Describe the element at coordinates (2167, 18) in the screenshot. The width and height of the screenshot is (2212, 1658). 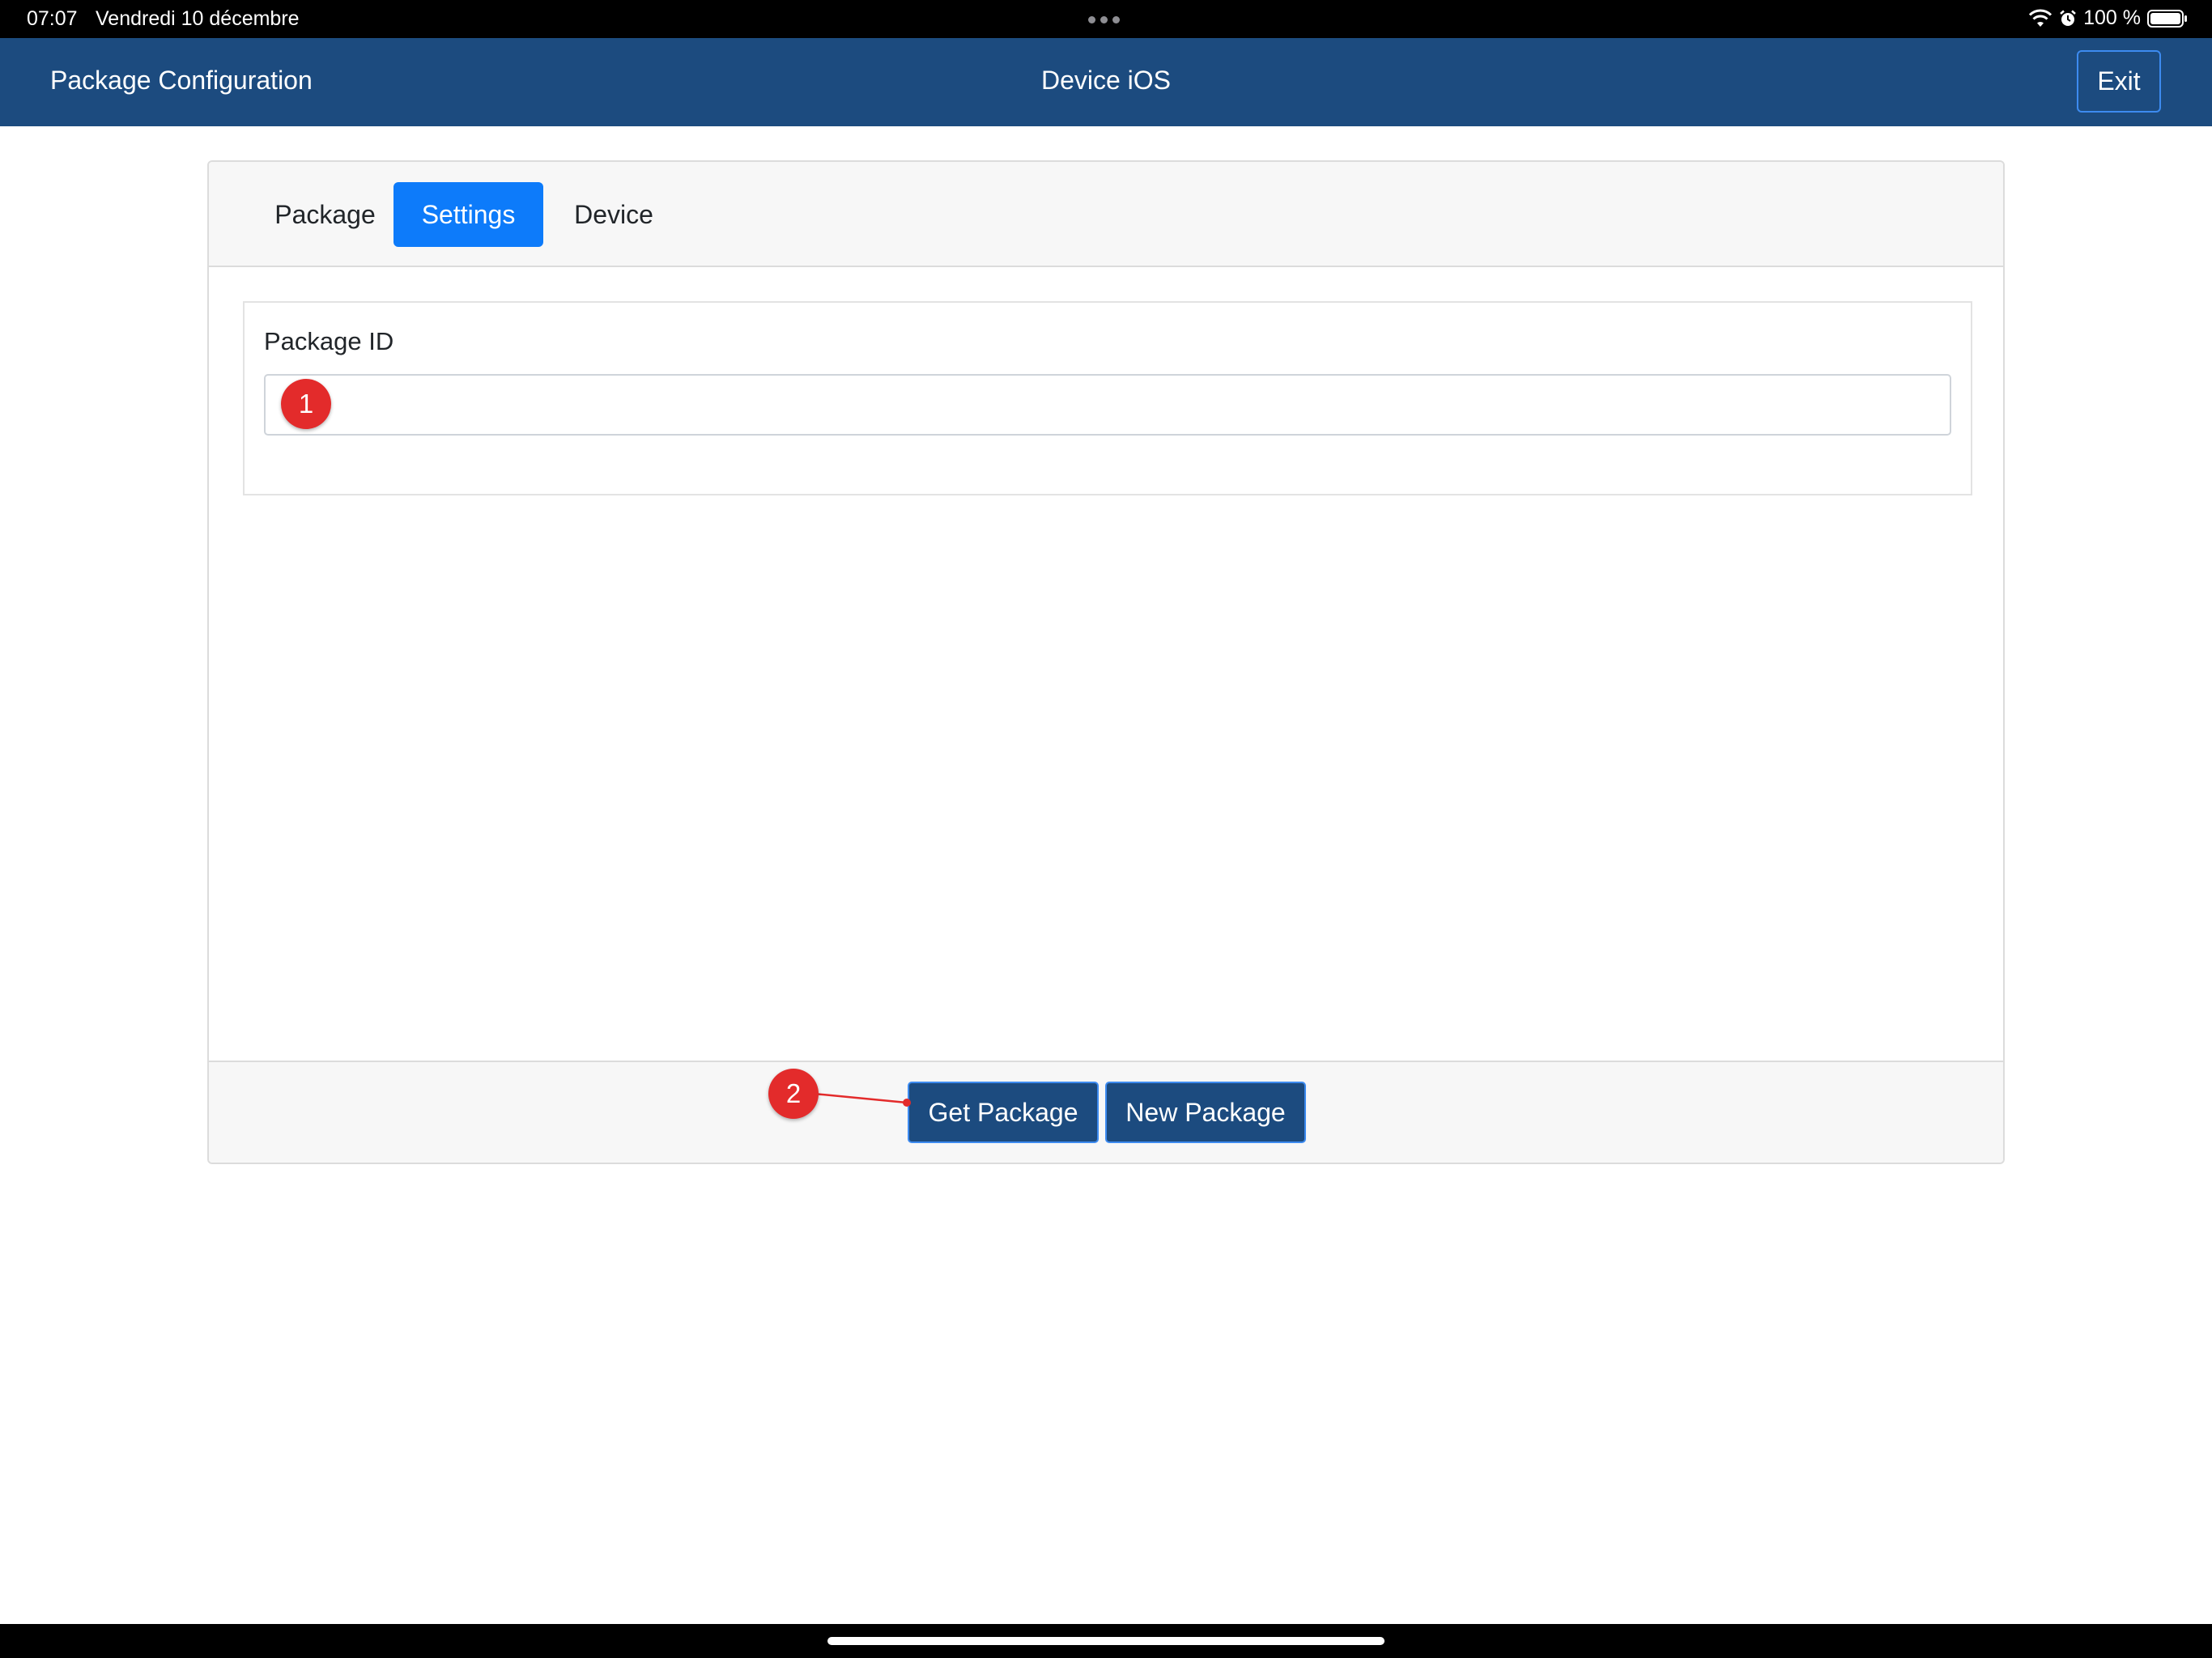
I see `battery-icon` at that location.